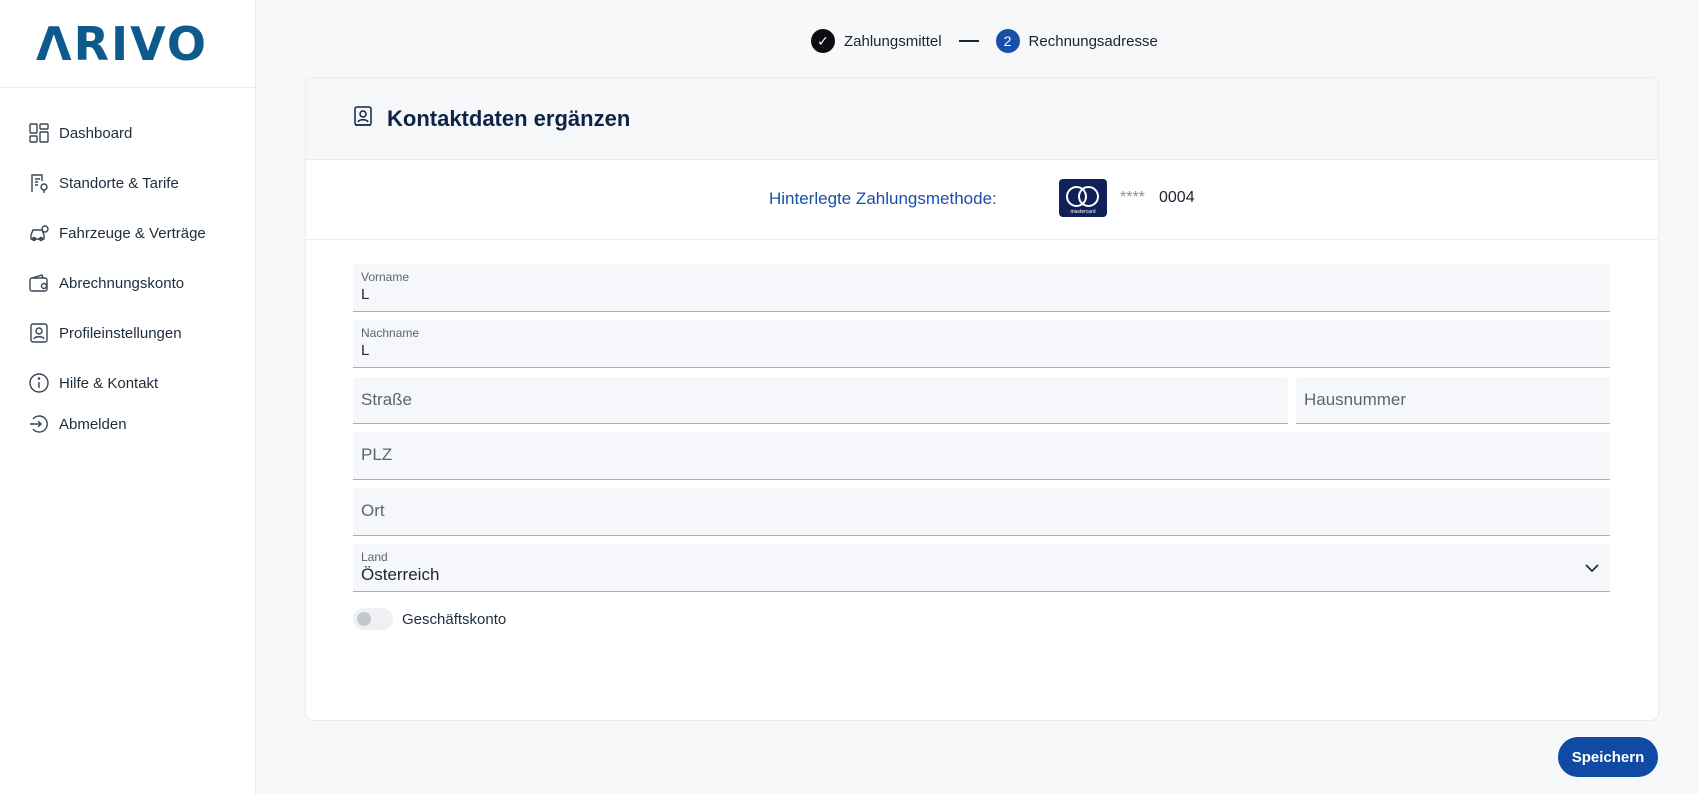 The image size is (1699, 794). What do you see at coordinates (39, 183) in the screenshot?
I see `location-tariff-icon` at bounding box center [39, 183].